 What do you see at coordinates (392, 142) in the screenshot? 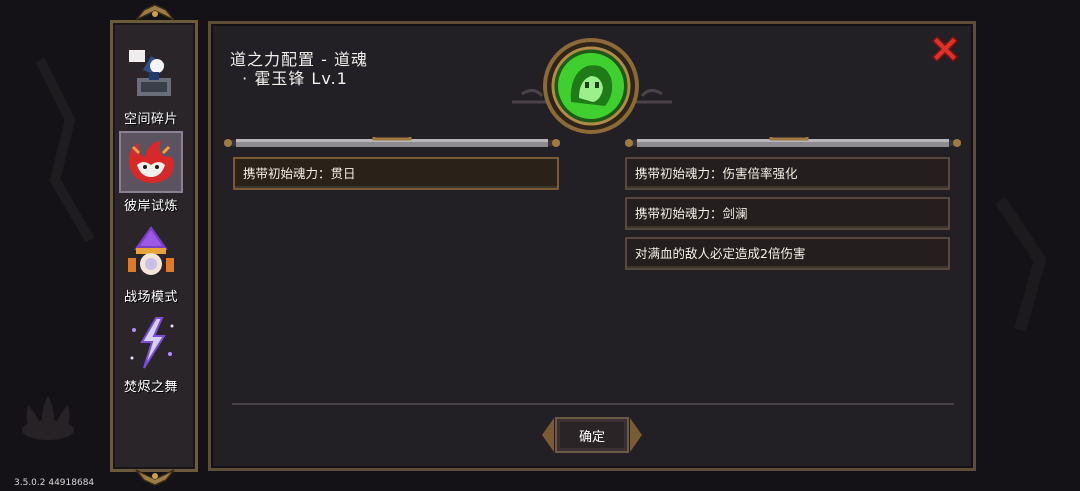
I see `left-rail` at bounding box center [392, 142].